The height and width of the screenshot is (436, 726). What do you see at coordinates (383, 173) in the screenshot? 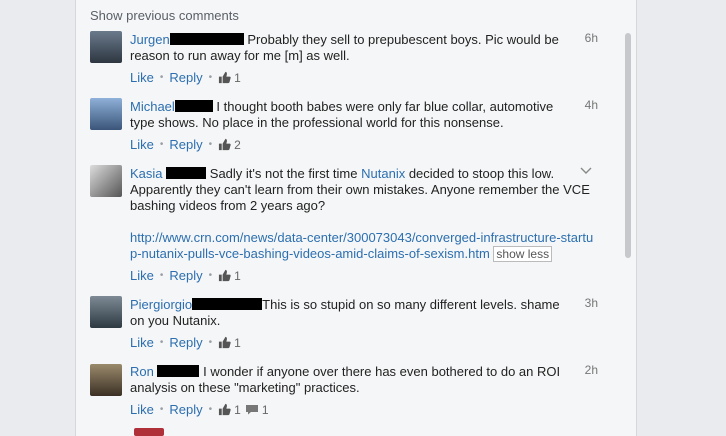
I see `mention-link: Nutanix` at bounding box center [383, 173].